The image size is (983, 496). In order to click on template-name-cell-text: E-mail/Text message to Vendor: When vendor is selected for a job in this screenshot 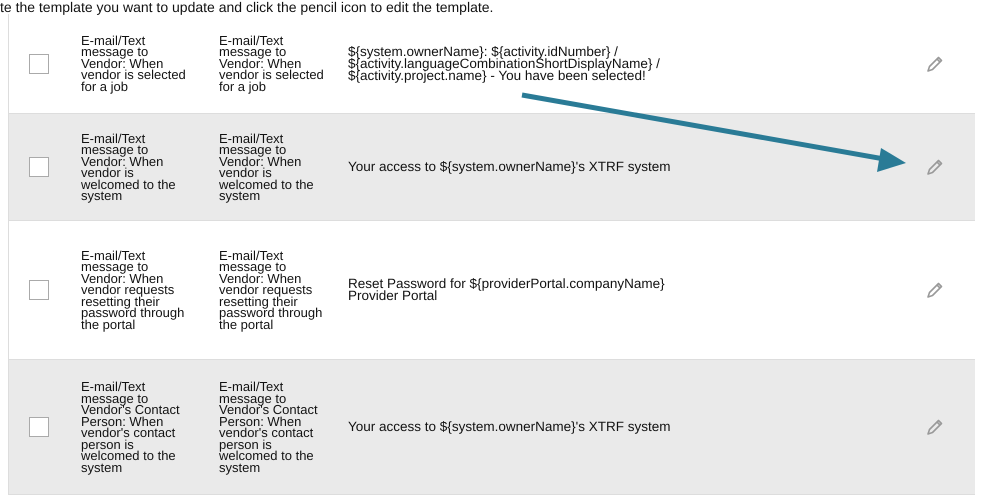, I will do `click(272, 63)`.